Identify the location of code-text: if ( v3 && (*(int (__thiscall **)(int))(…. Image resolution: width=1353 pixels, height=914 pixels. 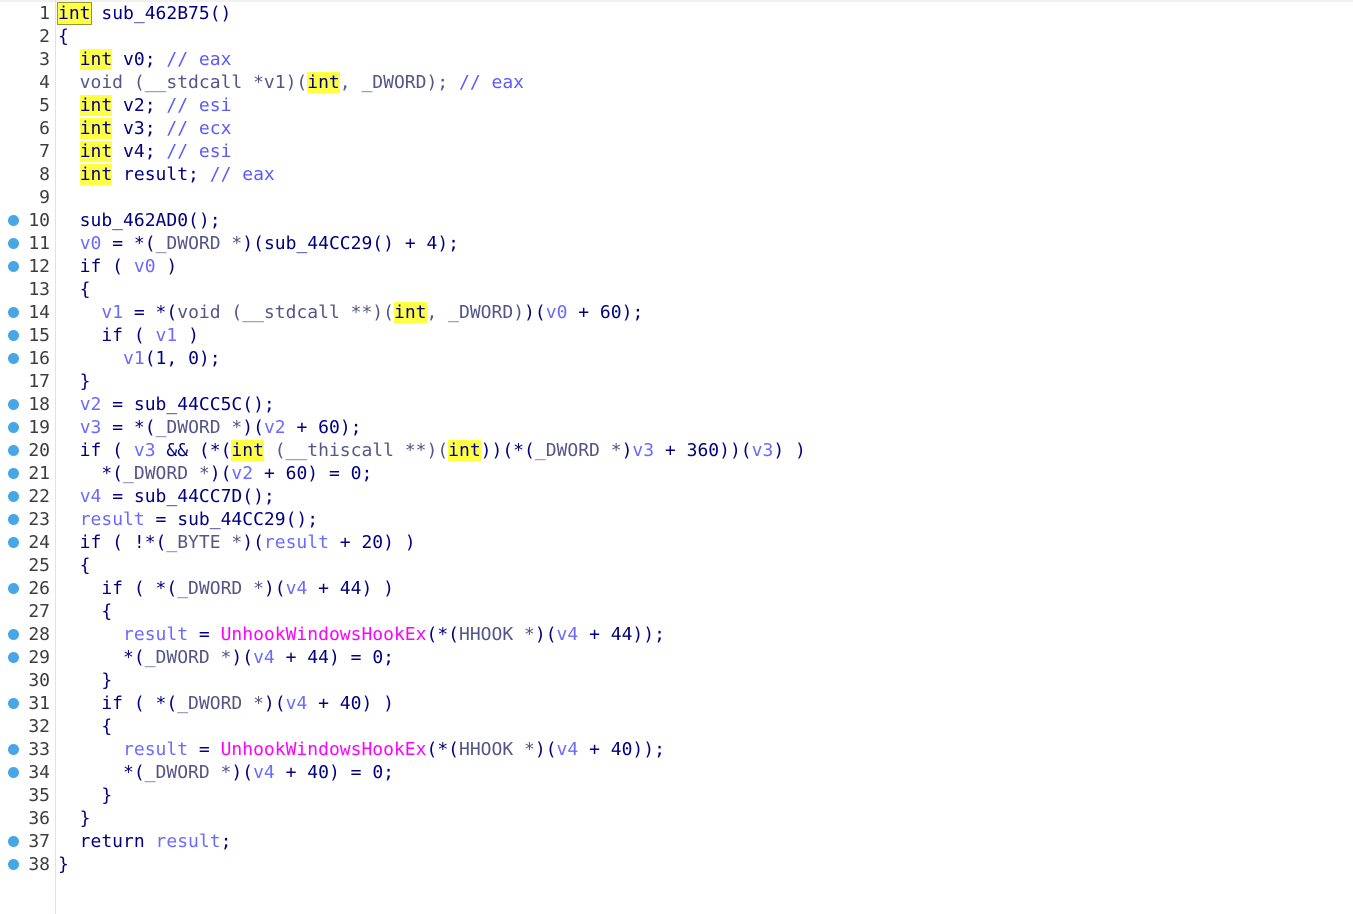
(432, 450).